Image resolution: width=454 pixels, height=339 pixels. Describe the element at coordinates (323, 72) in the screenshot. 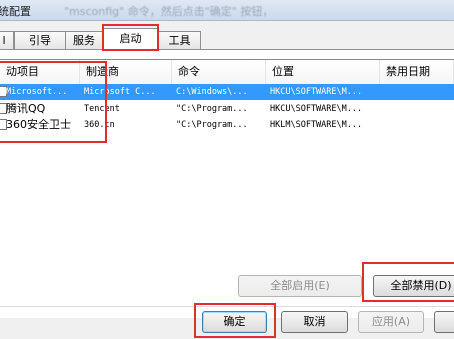

I see `column-header-location: 位置` at that location.